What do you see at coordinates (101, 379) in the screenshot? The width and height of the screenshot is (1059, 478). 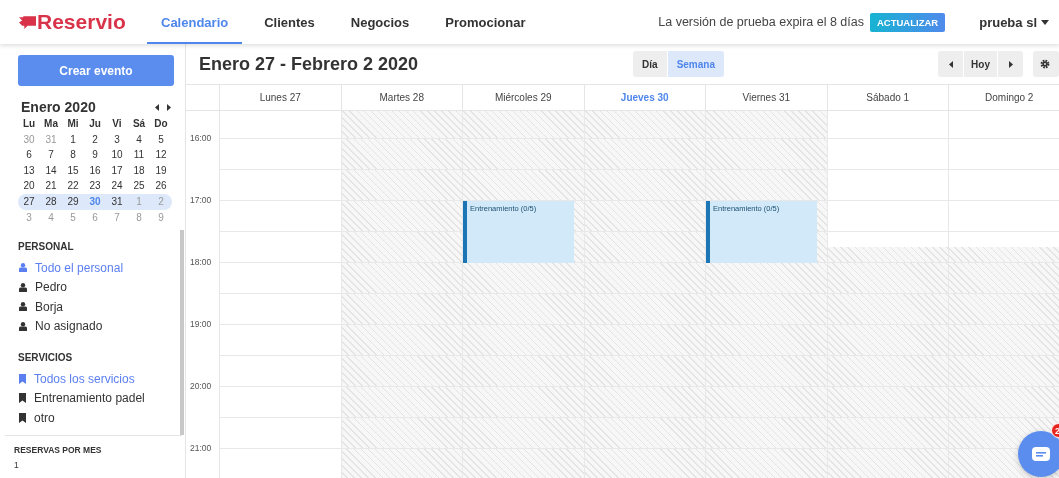 I see `service-filter-item: Todos los servicios` at bounding box center [101, 379].